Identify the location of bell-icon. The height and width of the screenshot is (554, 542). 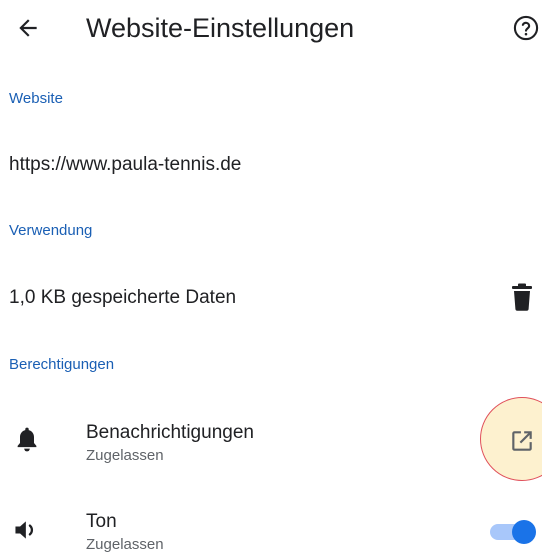
(27, 440).